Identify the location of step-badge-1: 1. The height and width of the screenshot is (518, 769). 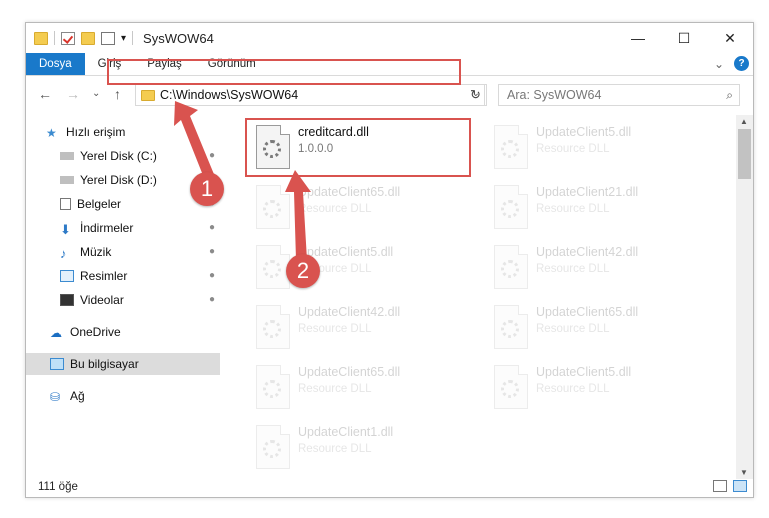
(207, 189).